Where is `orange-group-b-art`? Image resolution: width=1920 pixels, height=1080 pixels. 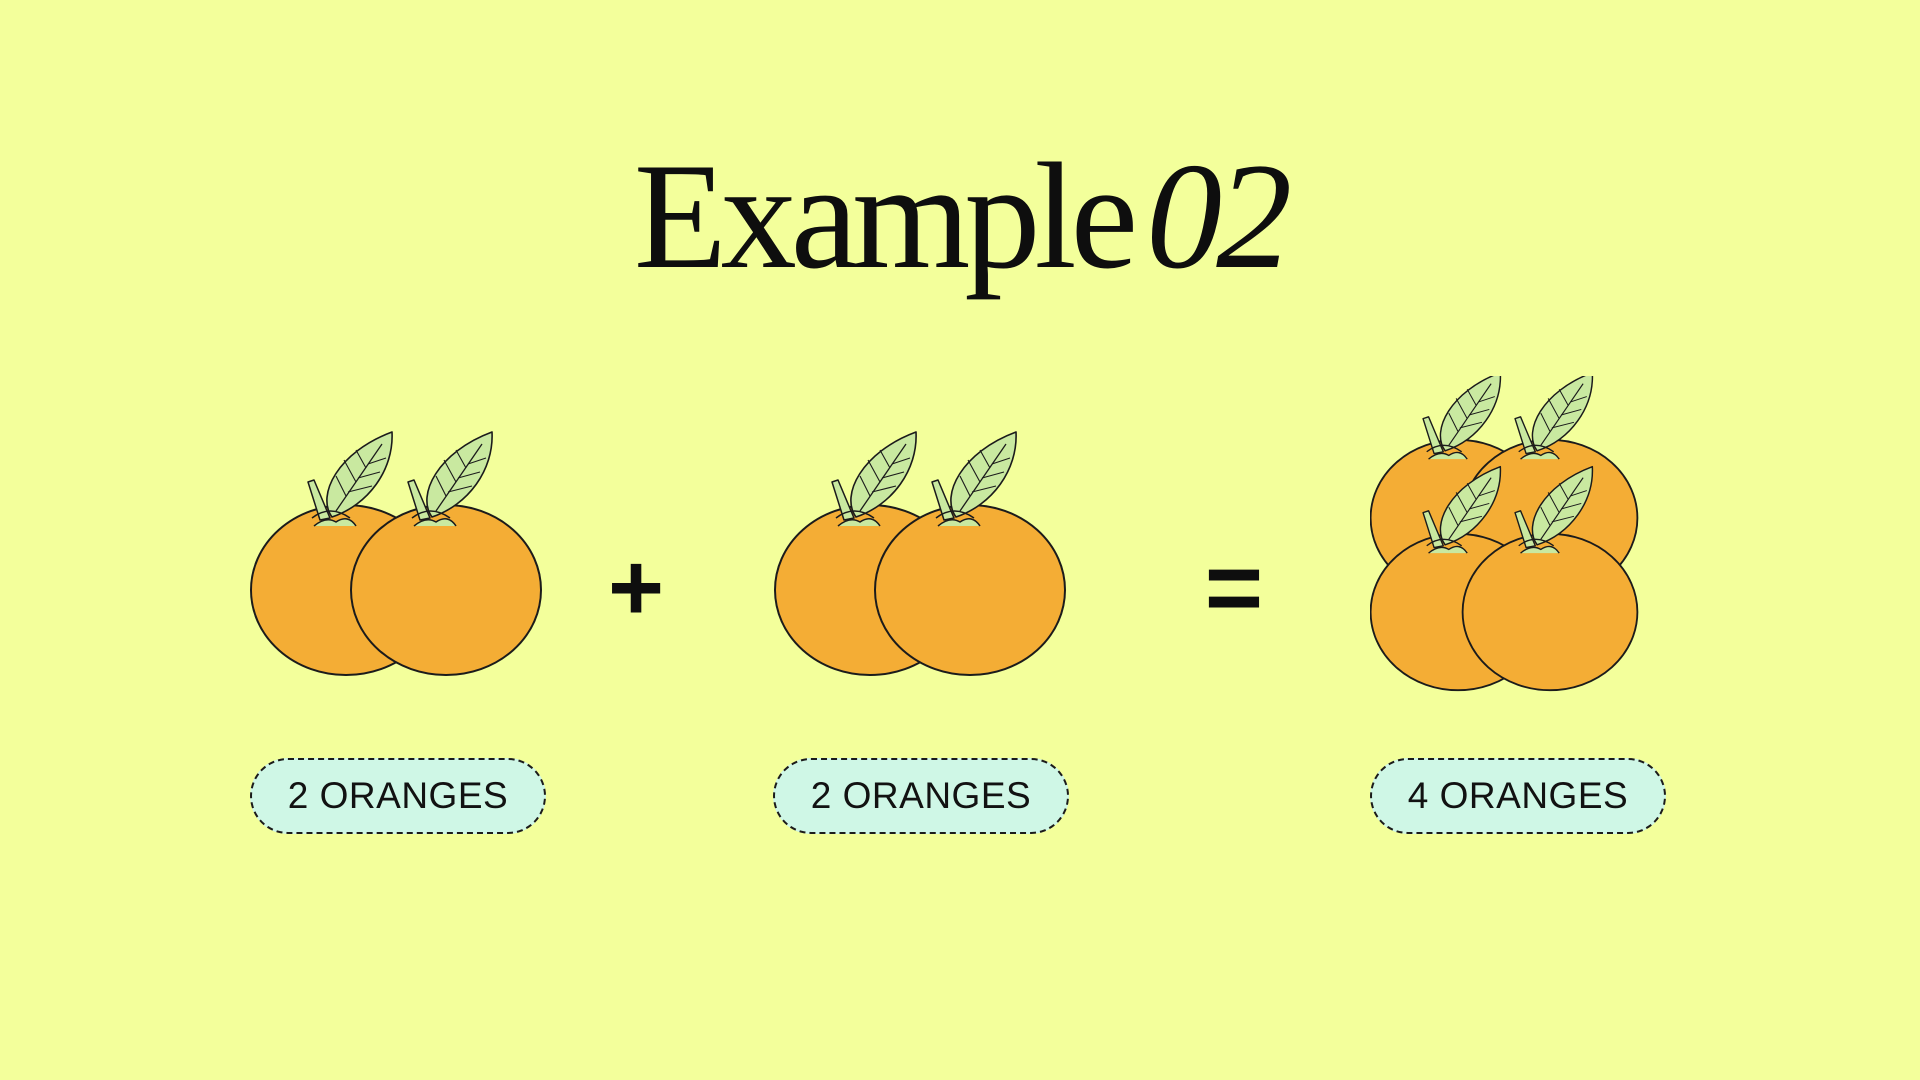
orange-group-b-art is located at coordinates (920, 553).